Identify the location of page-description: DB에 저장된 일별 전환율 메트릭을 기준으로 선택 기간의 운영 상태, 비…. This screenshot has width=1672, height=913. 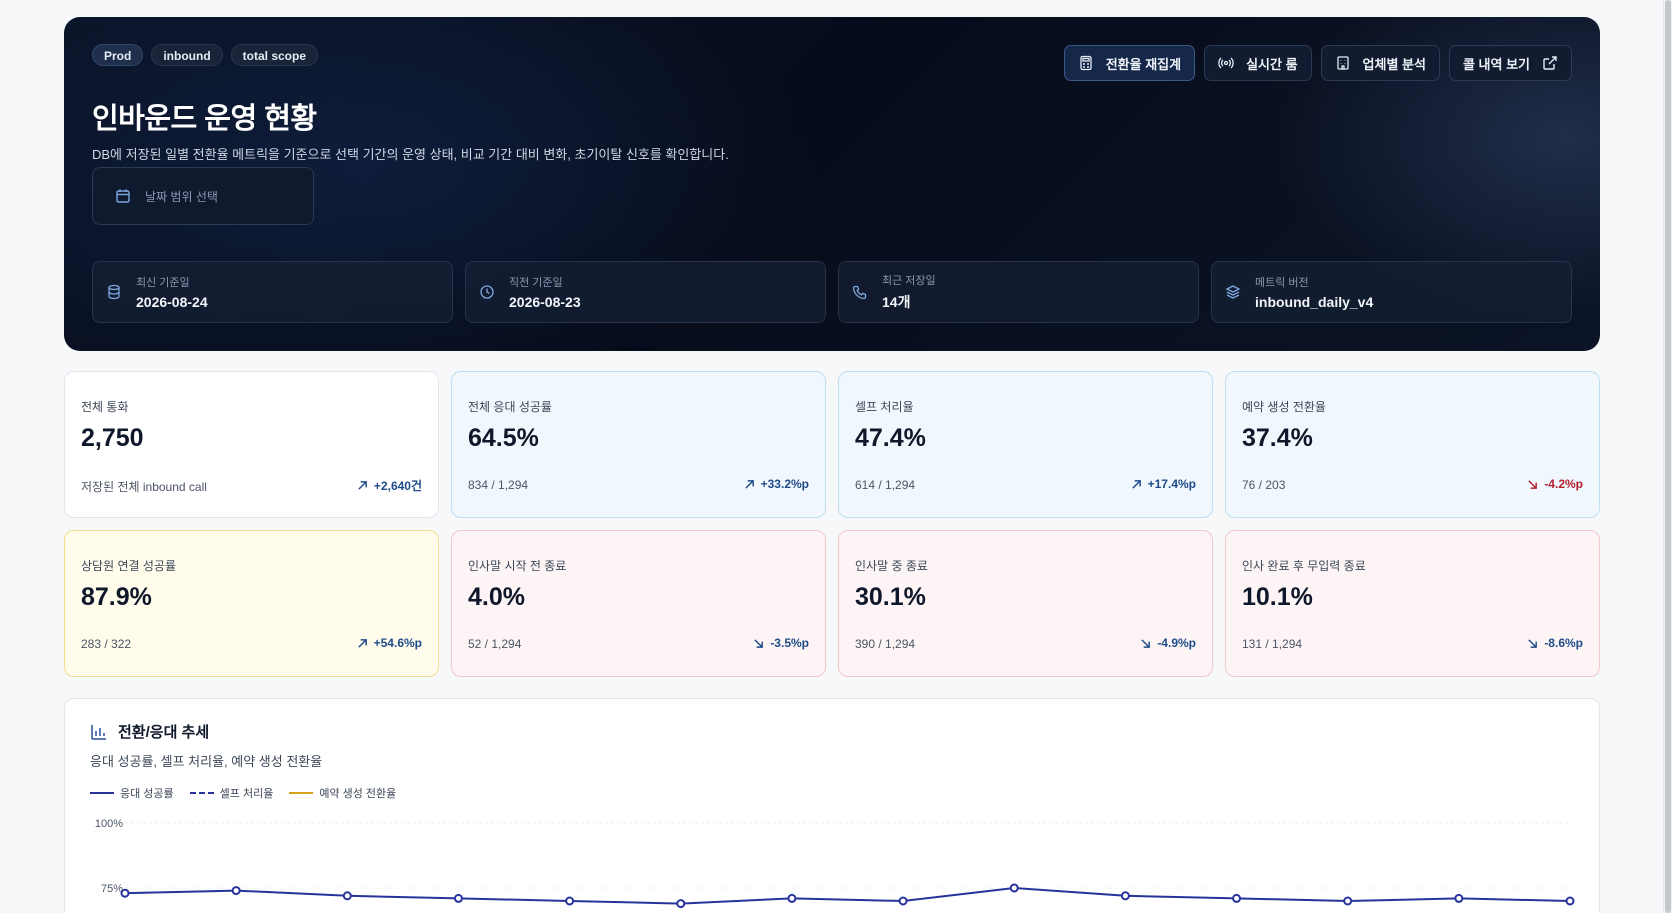
(410, 154).